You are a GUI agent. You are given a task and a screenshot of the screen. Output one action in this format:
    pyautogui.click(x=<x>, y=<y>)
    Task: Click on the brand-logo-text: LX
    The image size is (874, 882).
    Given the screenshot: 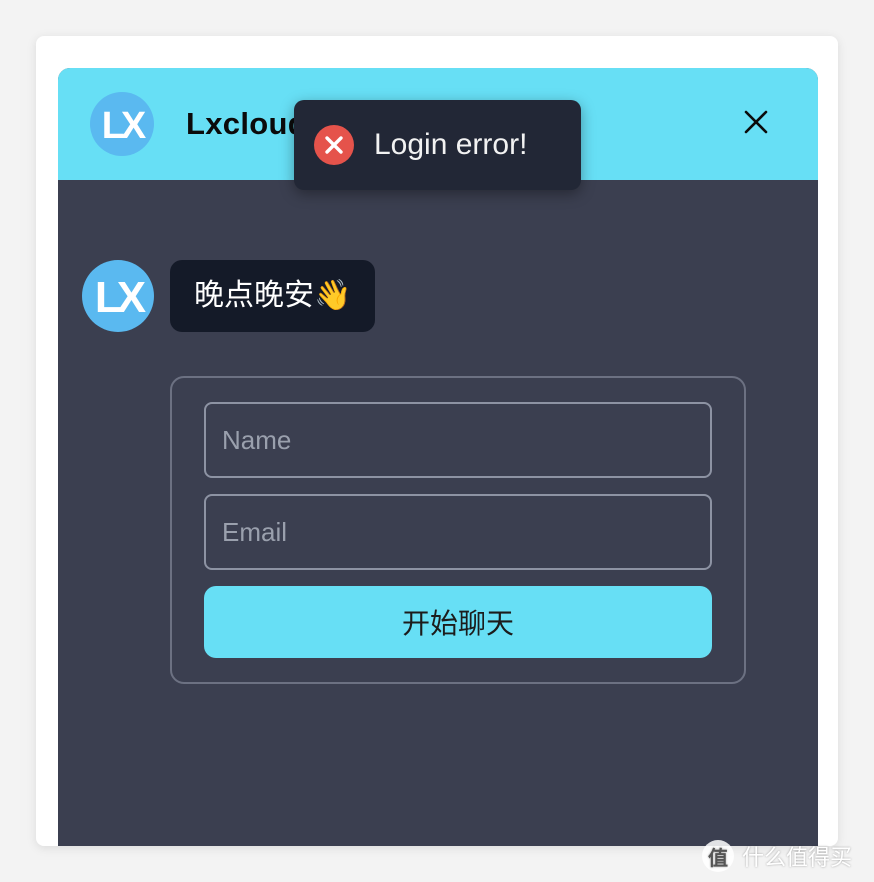 What is the action you would take?
    pyautogui.click(x=124, y=126)
    